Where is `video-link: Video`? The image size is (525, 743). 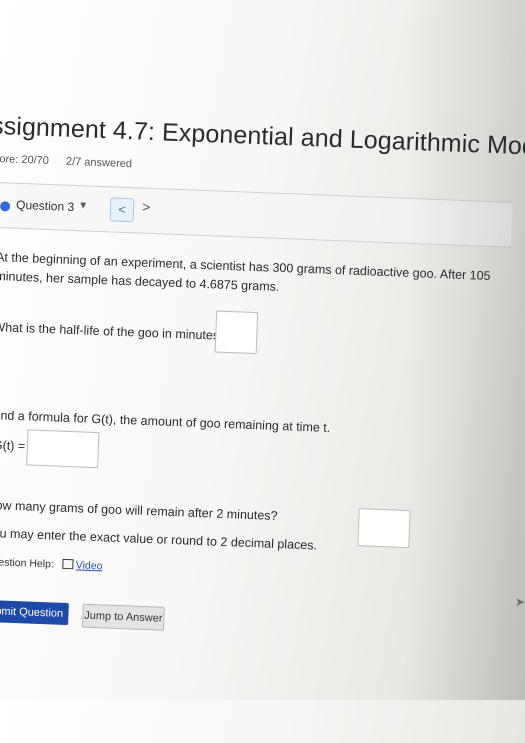 video-link: Video is located at coordinates (89, 565).